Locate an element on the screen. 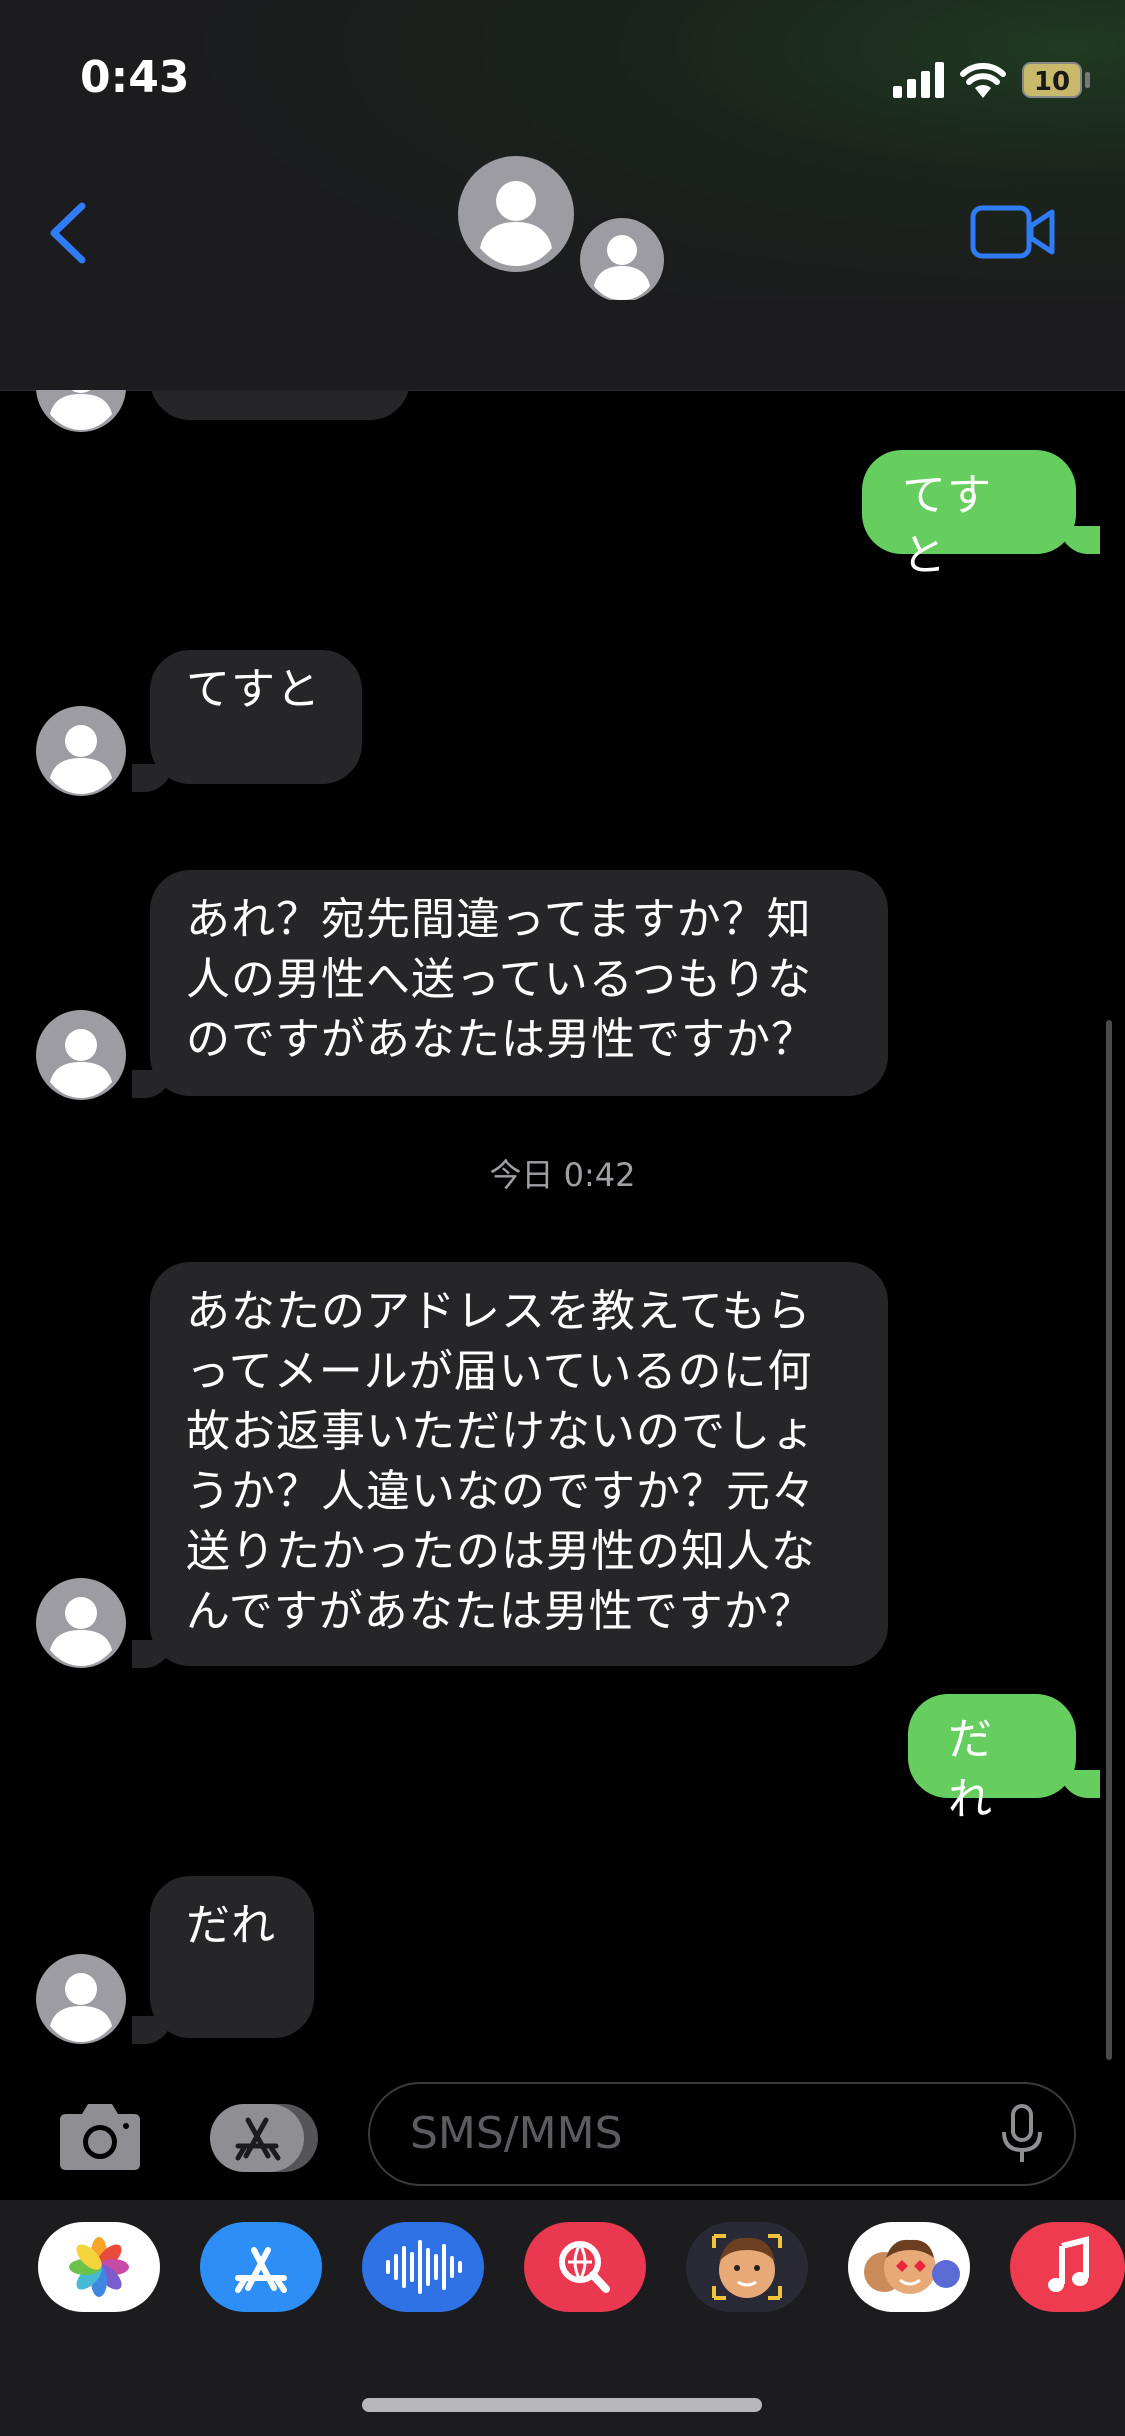  message-bubble-outgoing: だれ is located at coordinates (992, 1759).